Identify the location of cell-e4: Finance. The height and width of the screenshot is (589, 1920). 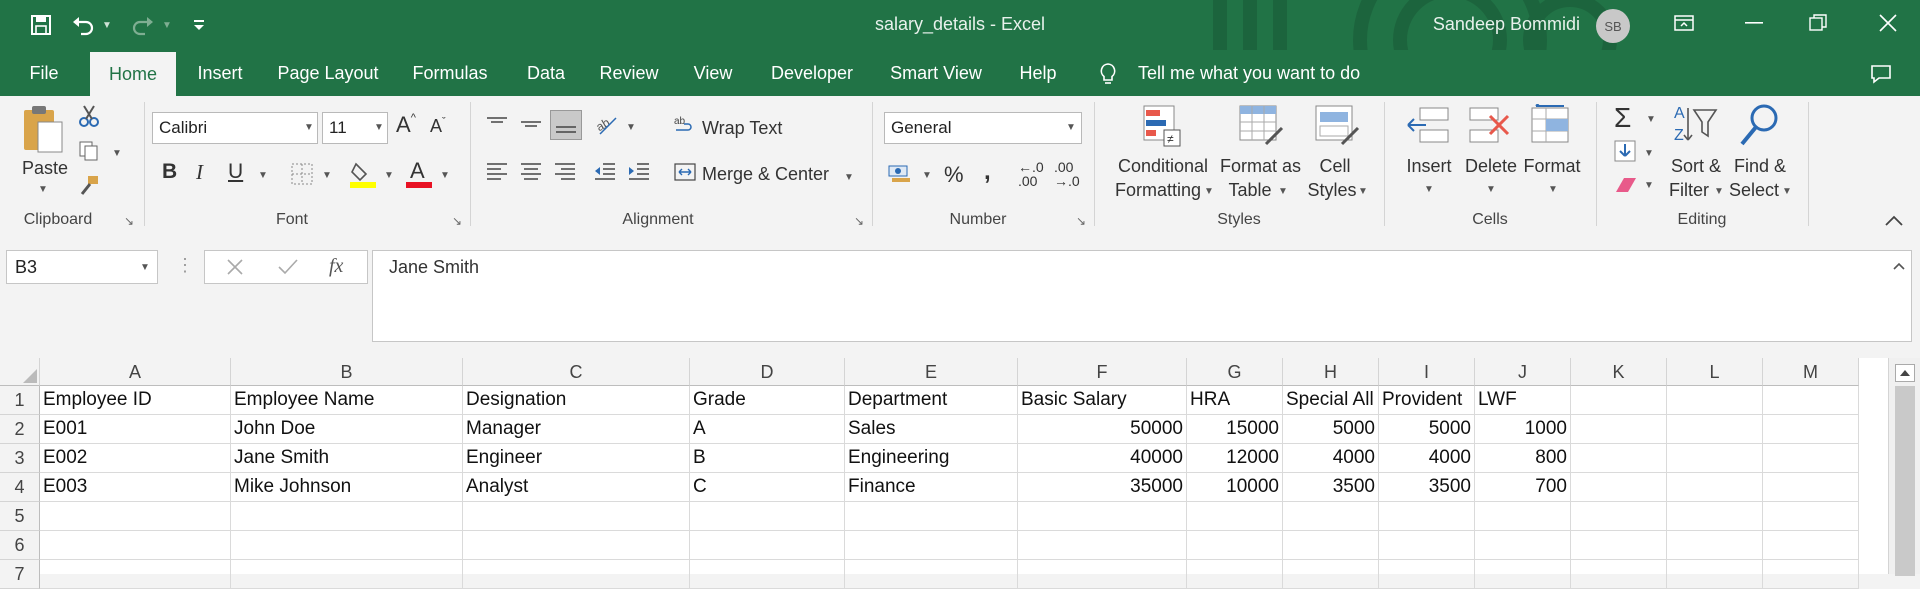
(931, 487).